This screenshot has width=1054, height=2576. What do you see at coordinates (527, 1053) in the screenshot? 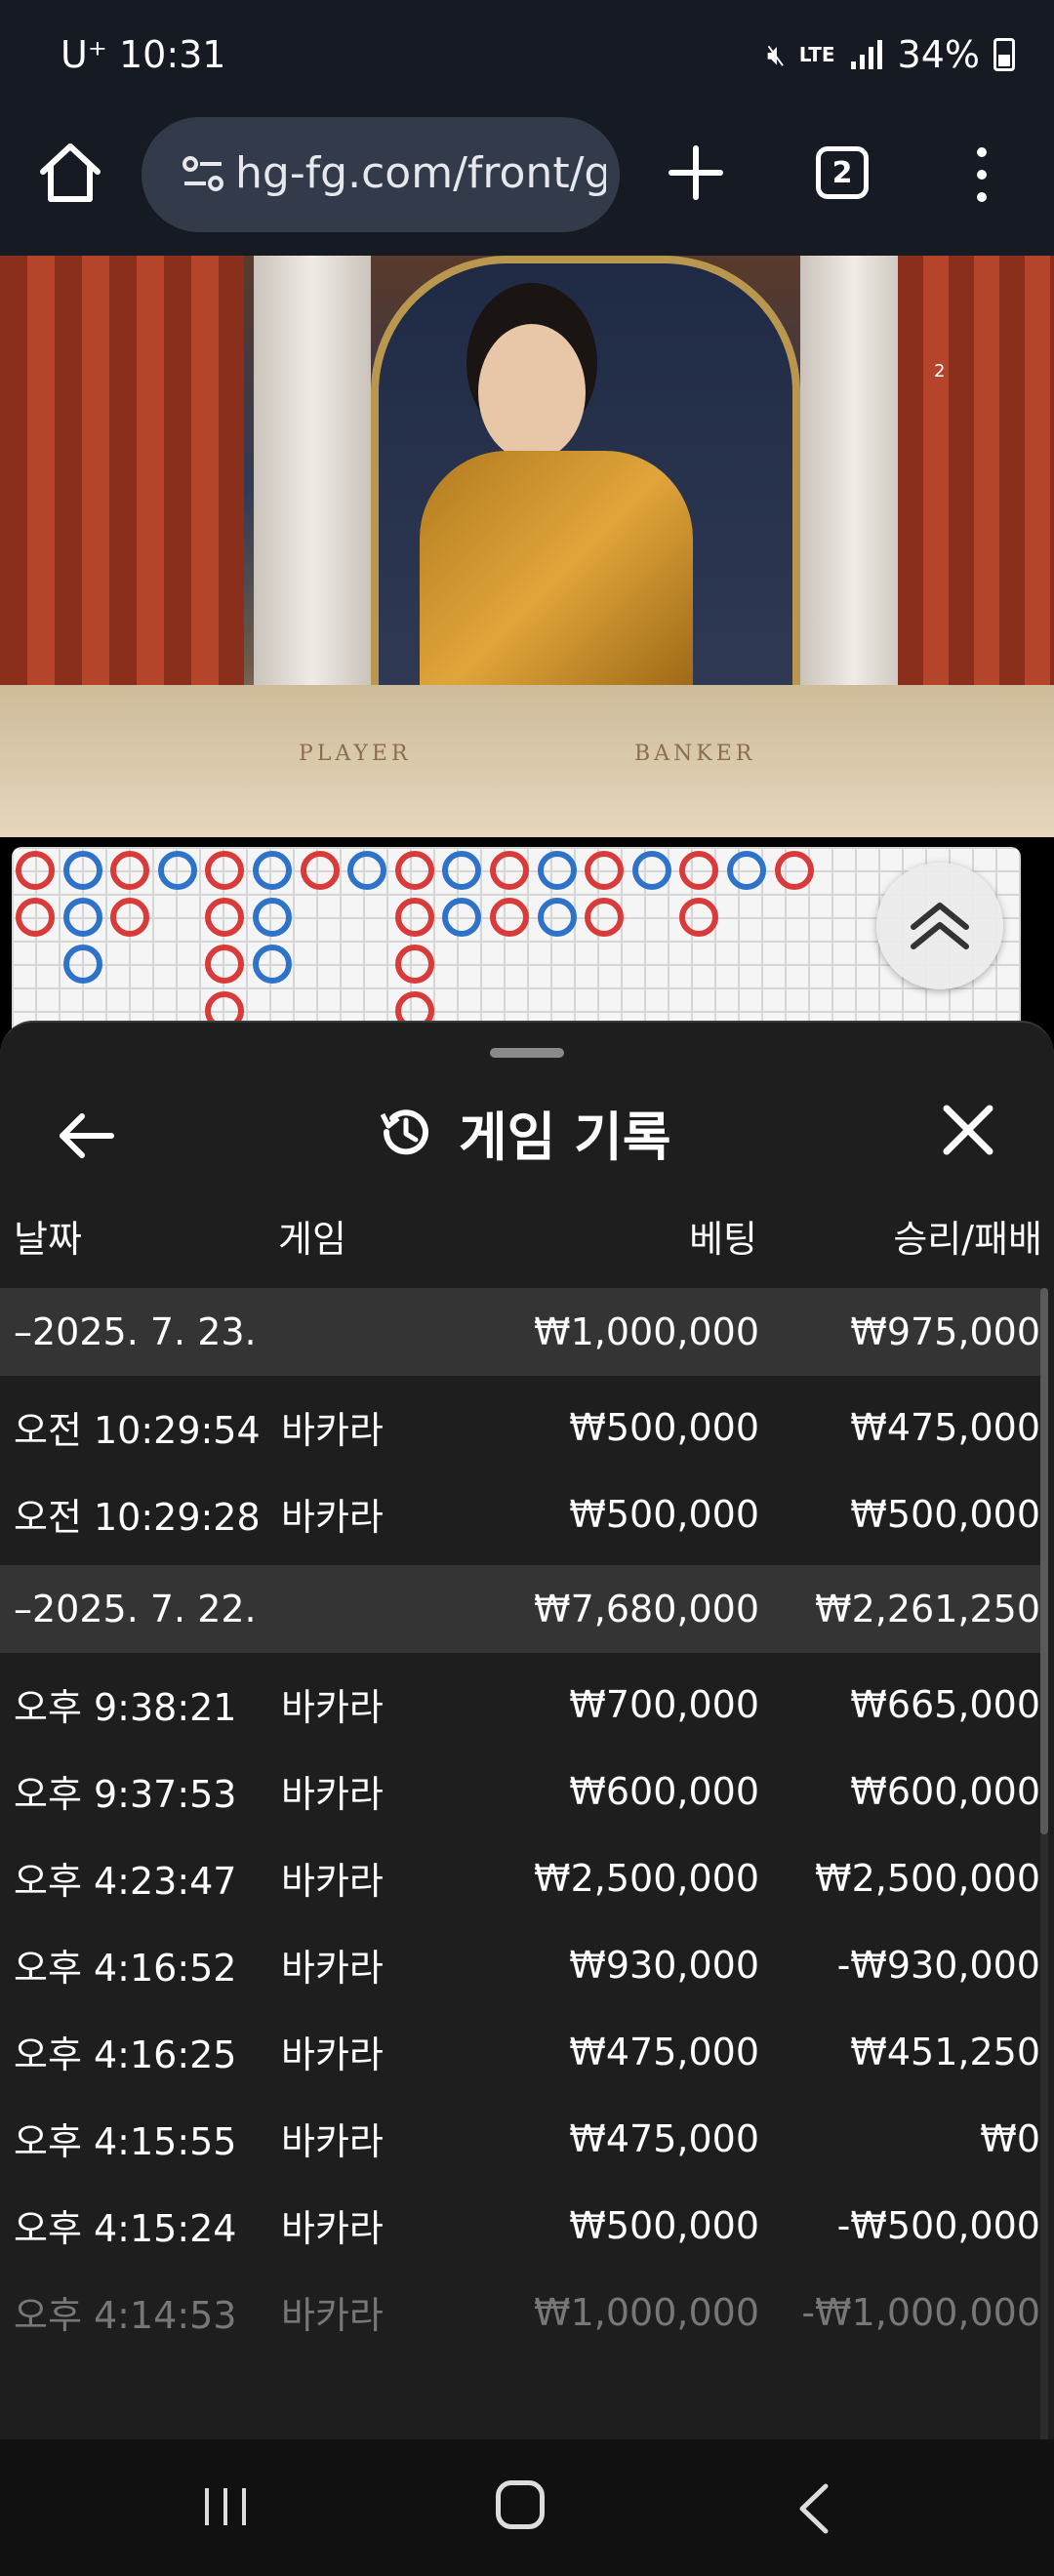
I see `drag-handle` at bounding box center [527, 1053].